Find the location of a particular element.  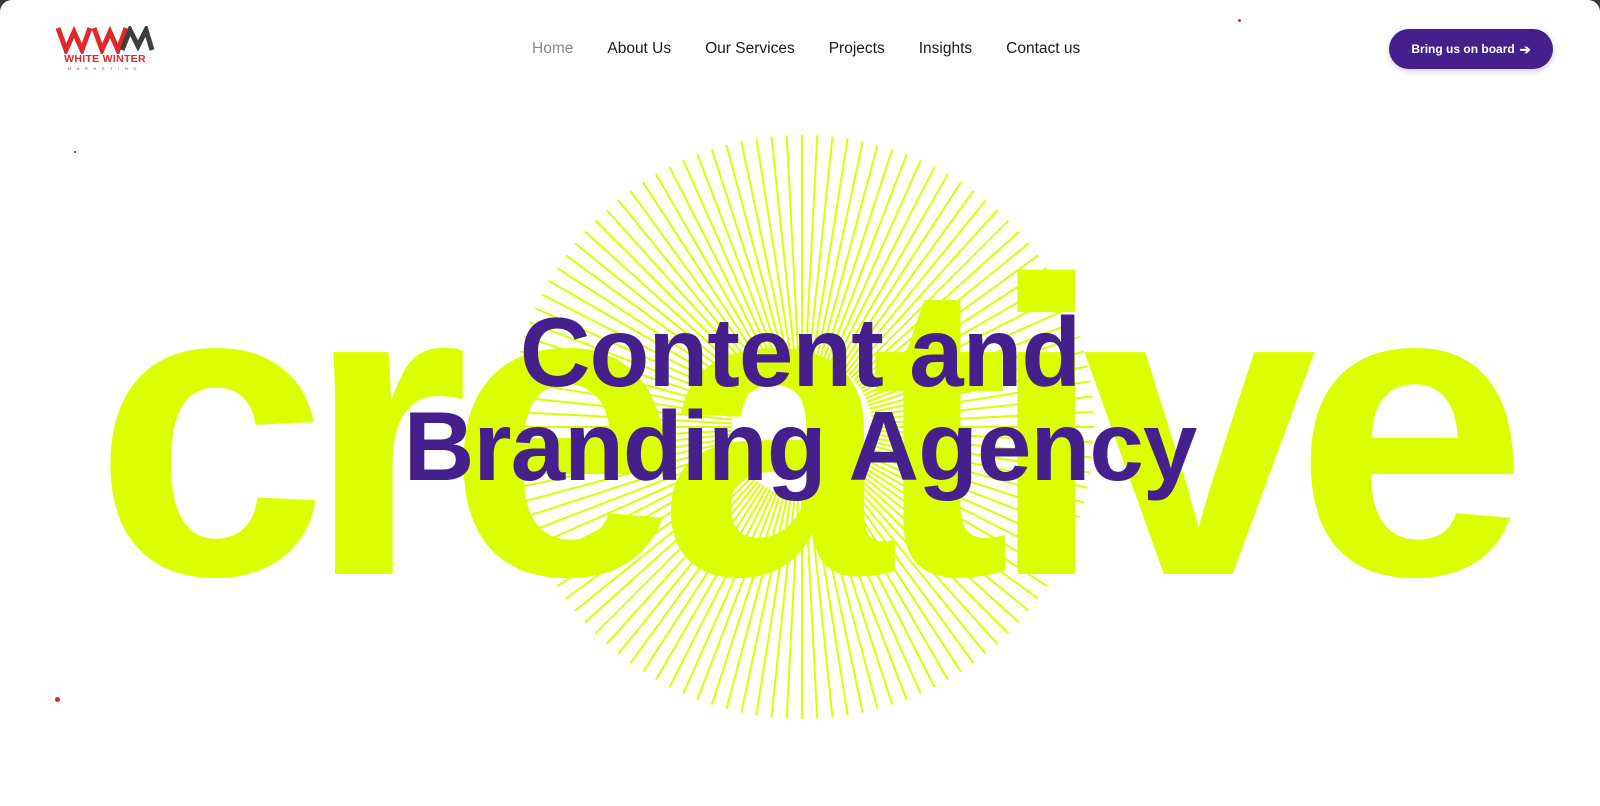

nav-item-our-services: Our Services is located at coordinates (750, 49).